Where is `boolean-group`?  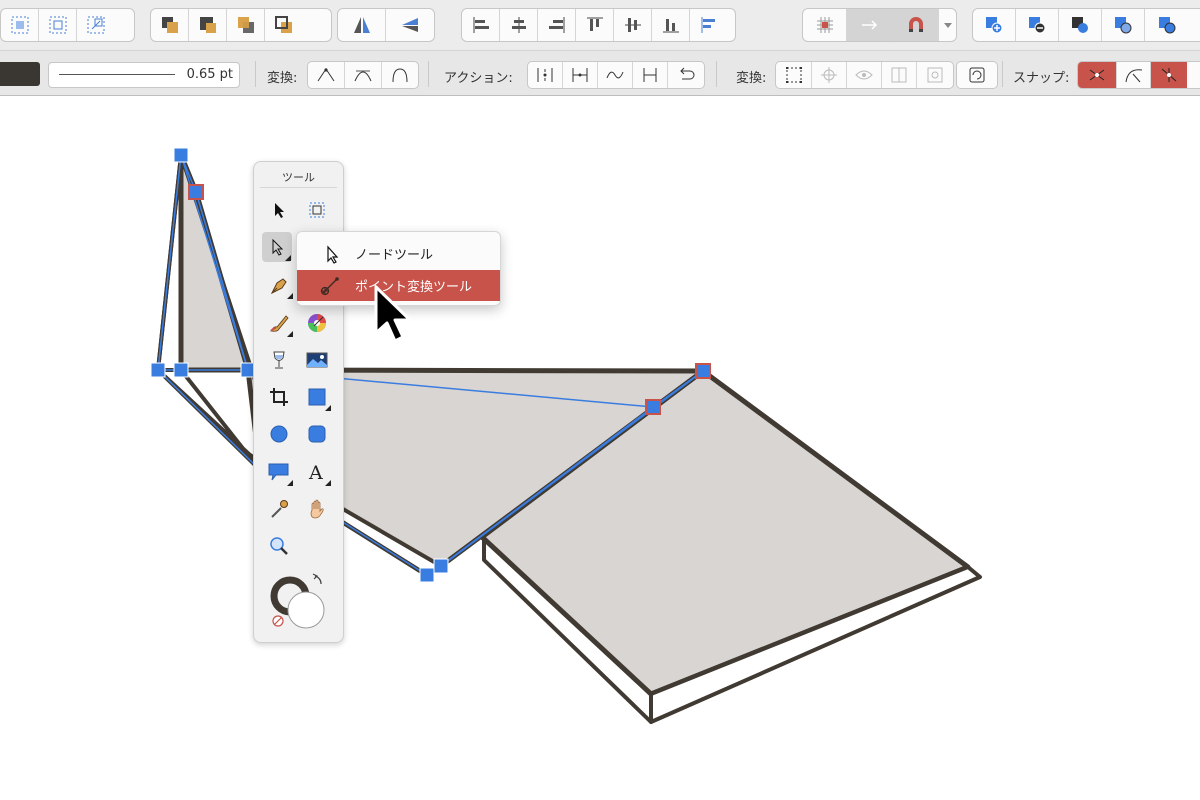 boolean-group is located at coordinates (1086, 25).